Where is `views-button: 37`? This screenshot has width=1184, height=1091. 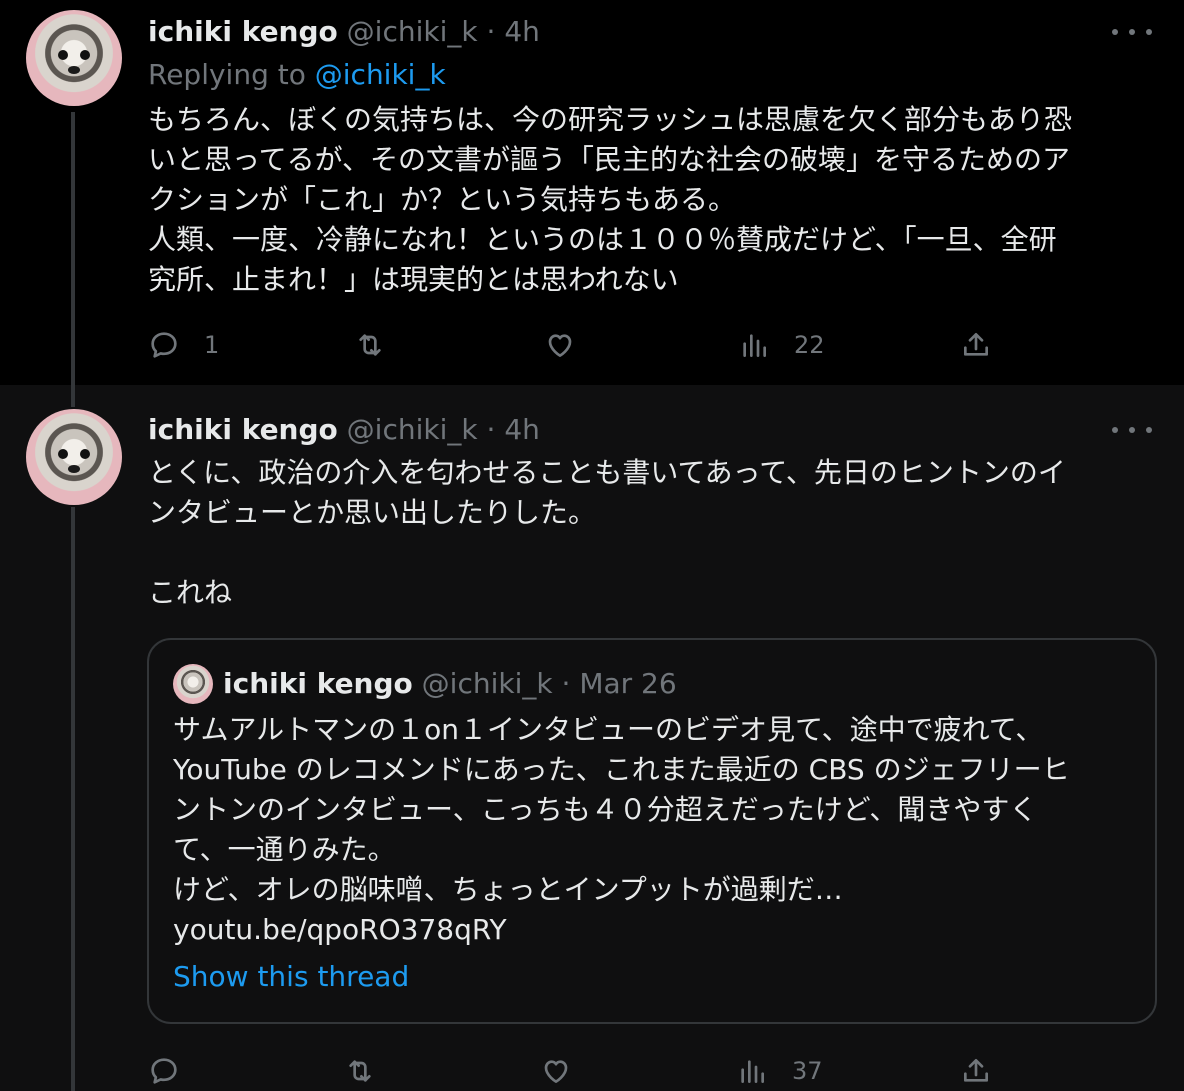
views-button: 37 is located at coordinates (779, 1071).